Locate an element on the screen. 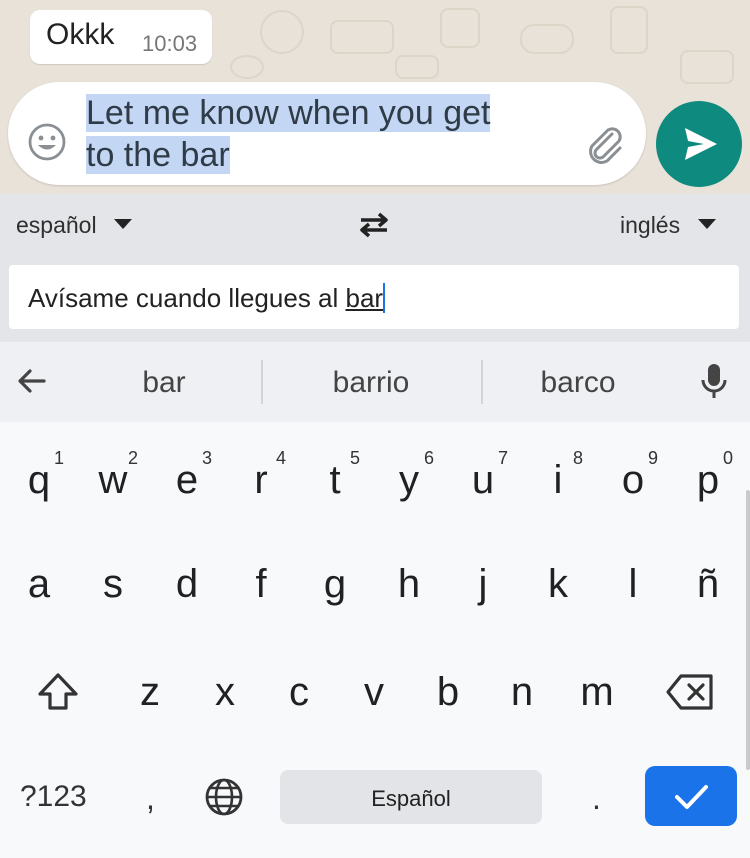 This screenshot has height=858, width=750. key-d: d is located at coordinates (187, 586).